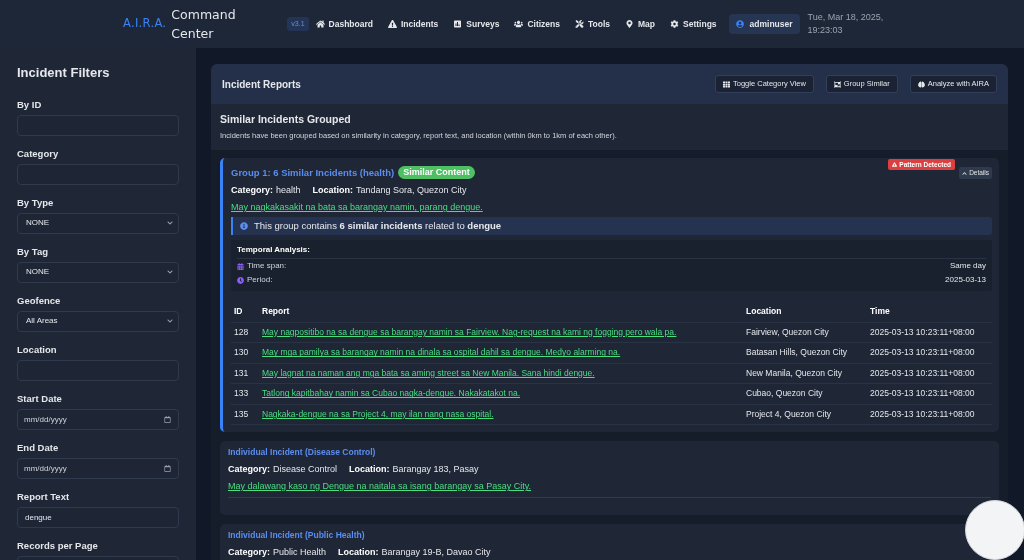 This screenshot has height=560, width=1024. Describe the element at coordinates (64, 73) in the screenshot. I see `sidebar-title: Incident Filters` at that location.